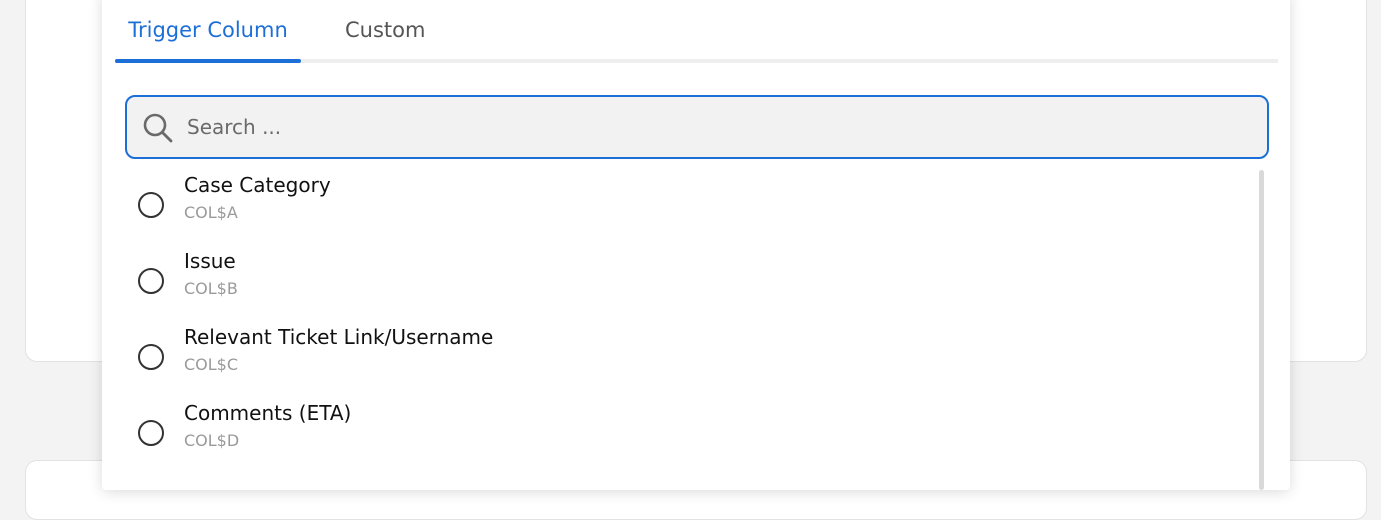  What do you see at coordinates (158, 128) in the screenshot?
I see `search-icon` at bounding box center [158, 128].